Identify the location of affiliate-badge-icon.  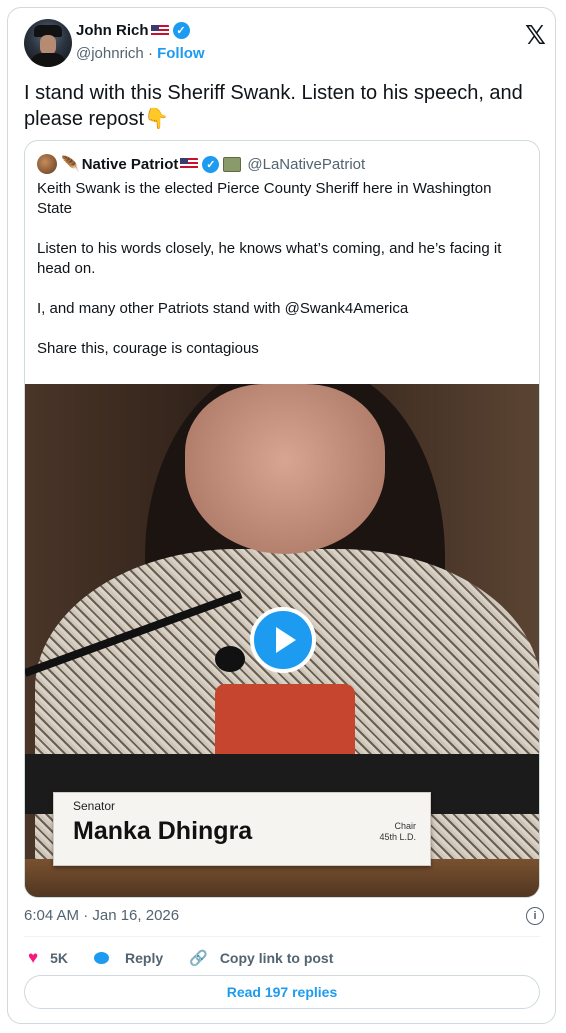
(232, 164).